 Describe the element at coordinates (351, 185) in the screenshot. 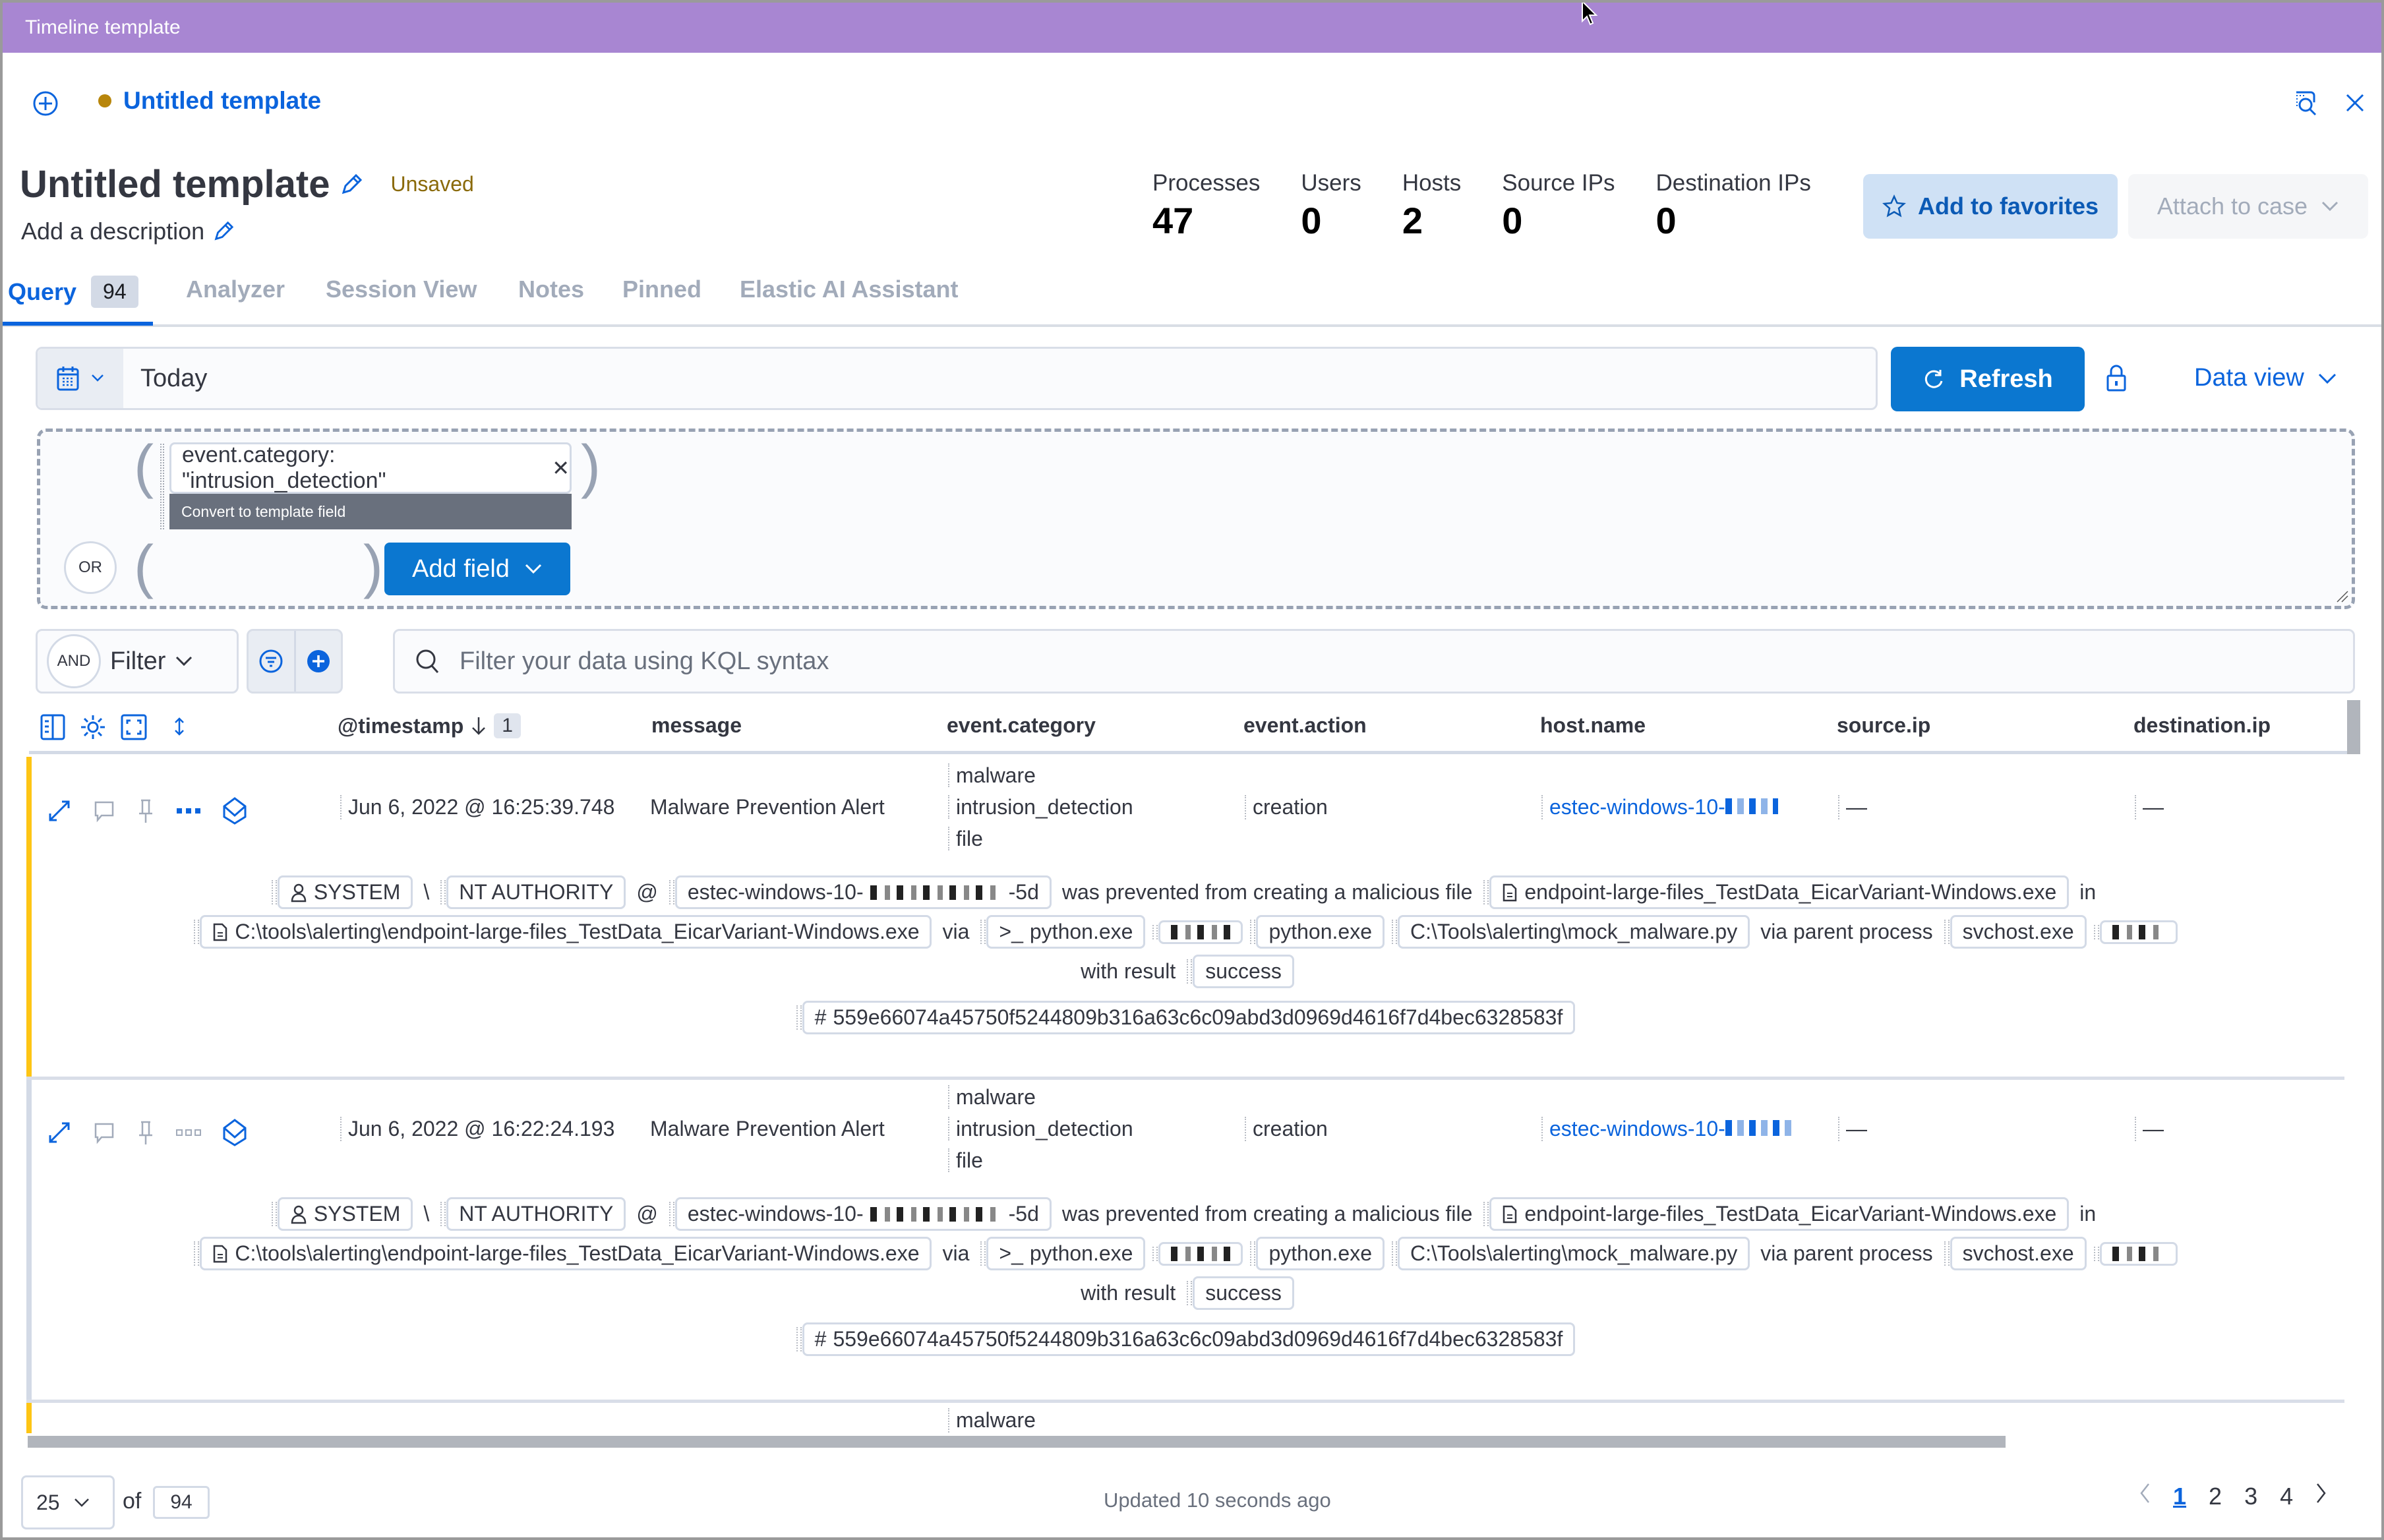

I see `edit-title-button` at that location.